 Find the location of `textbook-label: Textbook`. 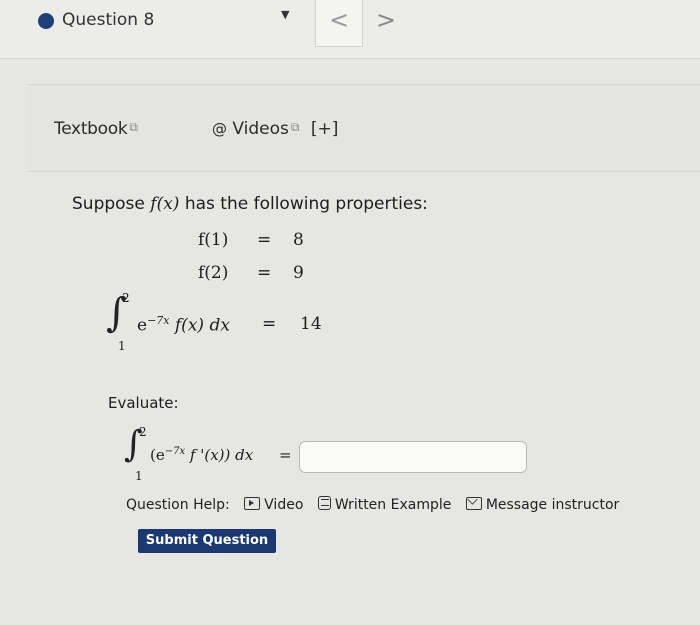

textbook-label: Textbook is located at coordinates (91, 129).